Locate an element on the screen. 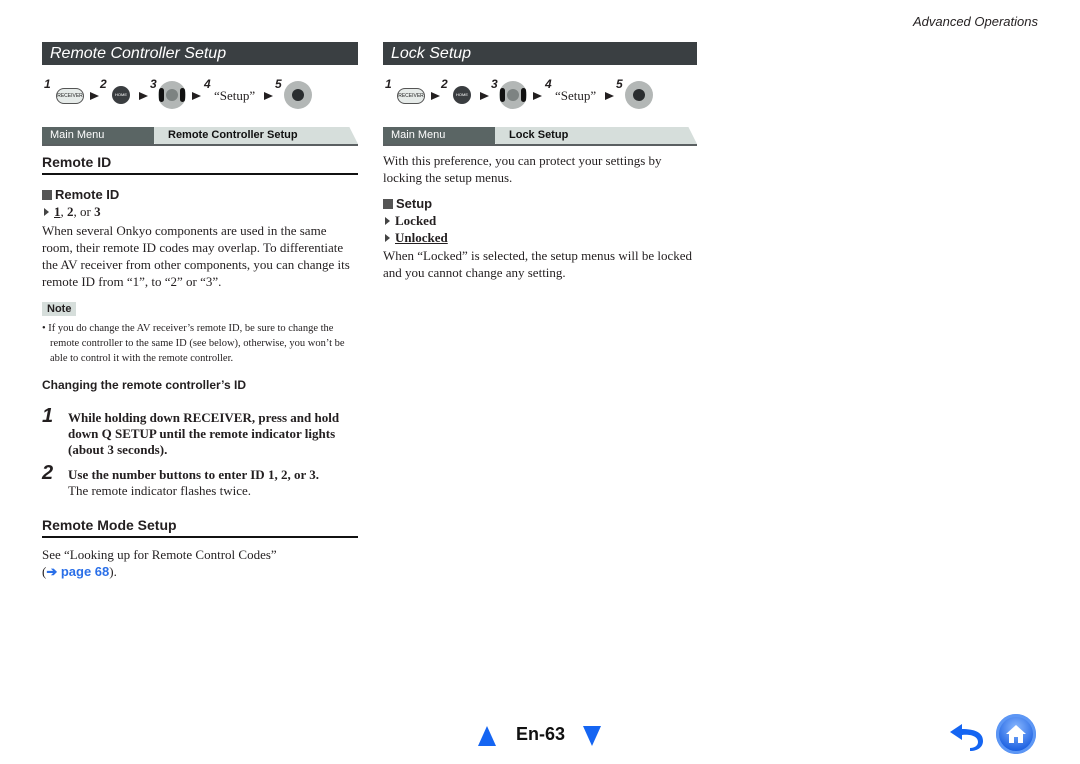 The image size is (1080, 764). remote-id-setting: Remote ID is located at coordinates (200, 194).